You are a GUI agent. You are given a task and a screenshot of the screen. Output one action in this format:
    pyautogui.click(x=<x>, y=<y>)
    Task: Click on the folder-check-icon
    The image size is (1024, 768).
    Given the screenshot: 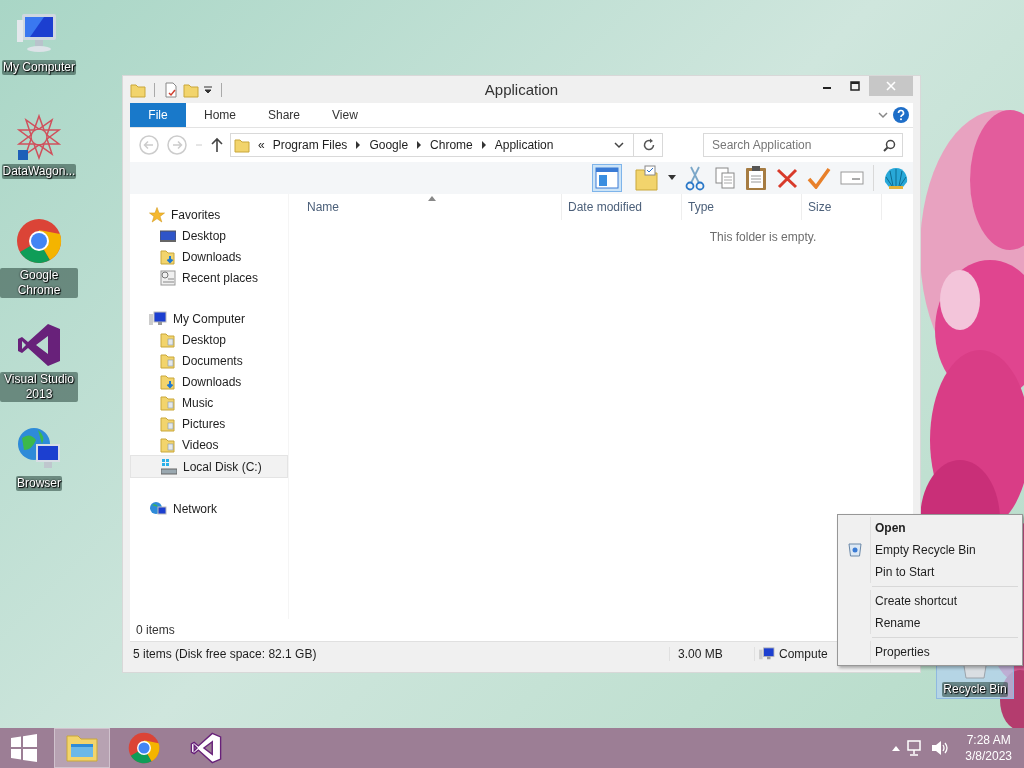 What is the action you would take?
    pyautogui.click(x=647, y=178)
    